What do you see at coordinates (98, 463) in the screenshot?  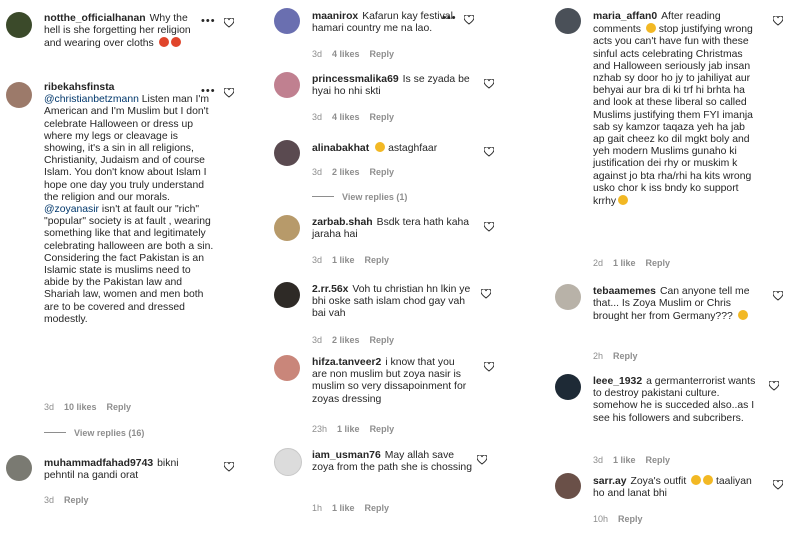 I see `comment-username: muhammadfahad9743` at bounding box center [98, 463].